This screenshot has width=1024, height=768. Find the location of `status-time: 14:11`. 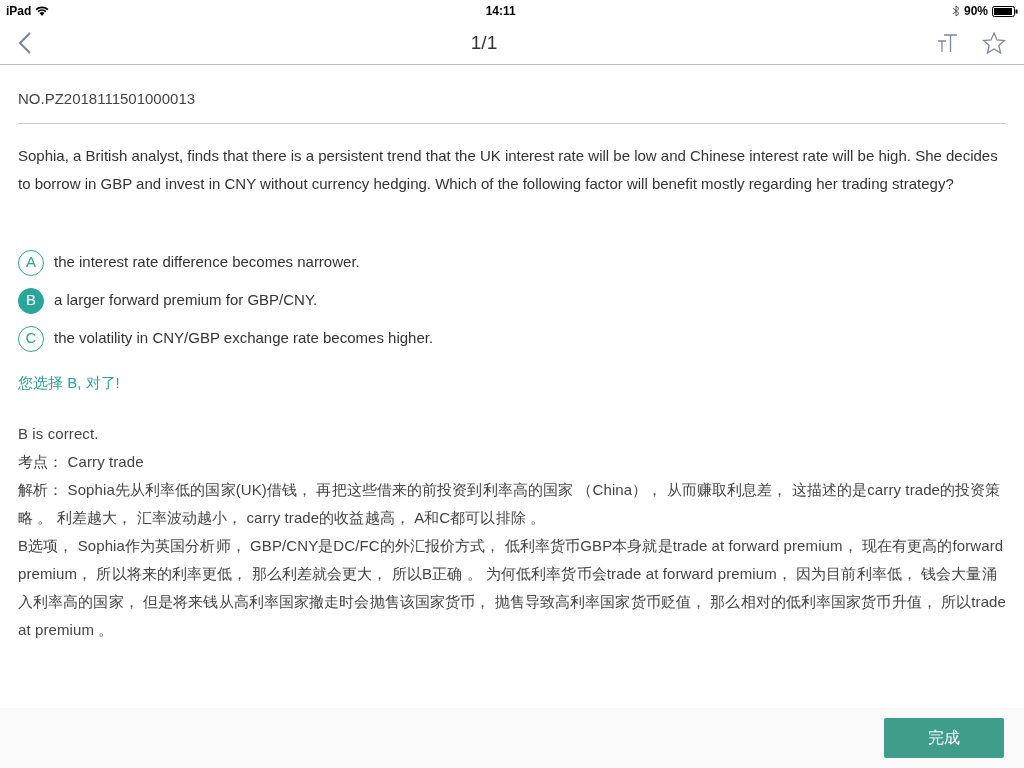

status-time: 14:11 is located at coordinates (500, 11).